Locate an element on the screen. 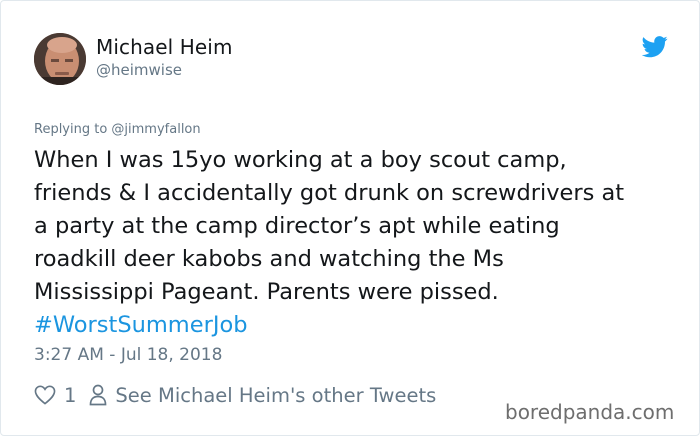 This screenshot has height=436, width=700. display-name: Michael Heim is located at coordinates (164, 47).